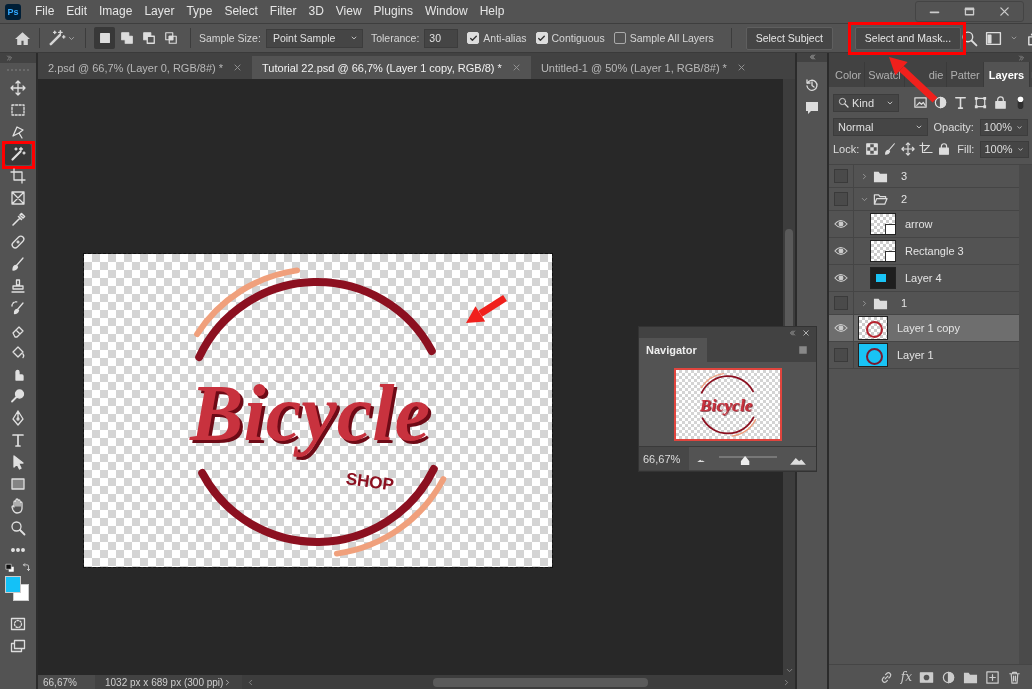  What do you see at coordinates (1014, 677) in the screenshot?
I see `trash-icon` at bounding box center [1014, 677].